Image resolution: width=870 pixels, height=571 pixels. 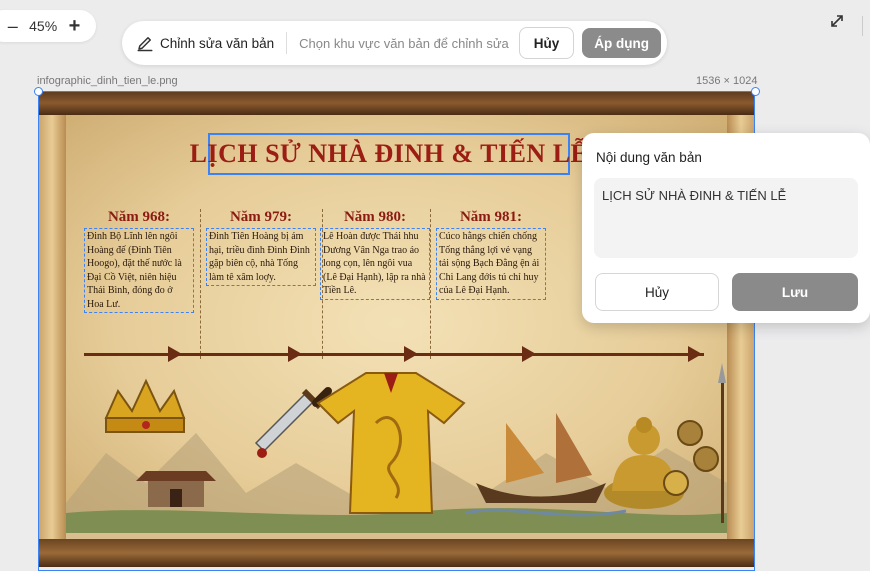 What do you see at coordinates (375, 217) in the screenshot?
I see `timeline-year: Năm 980:` at bounding box center [375, 217].